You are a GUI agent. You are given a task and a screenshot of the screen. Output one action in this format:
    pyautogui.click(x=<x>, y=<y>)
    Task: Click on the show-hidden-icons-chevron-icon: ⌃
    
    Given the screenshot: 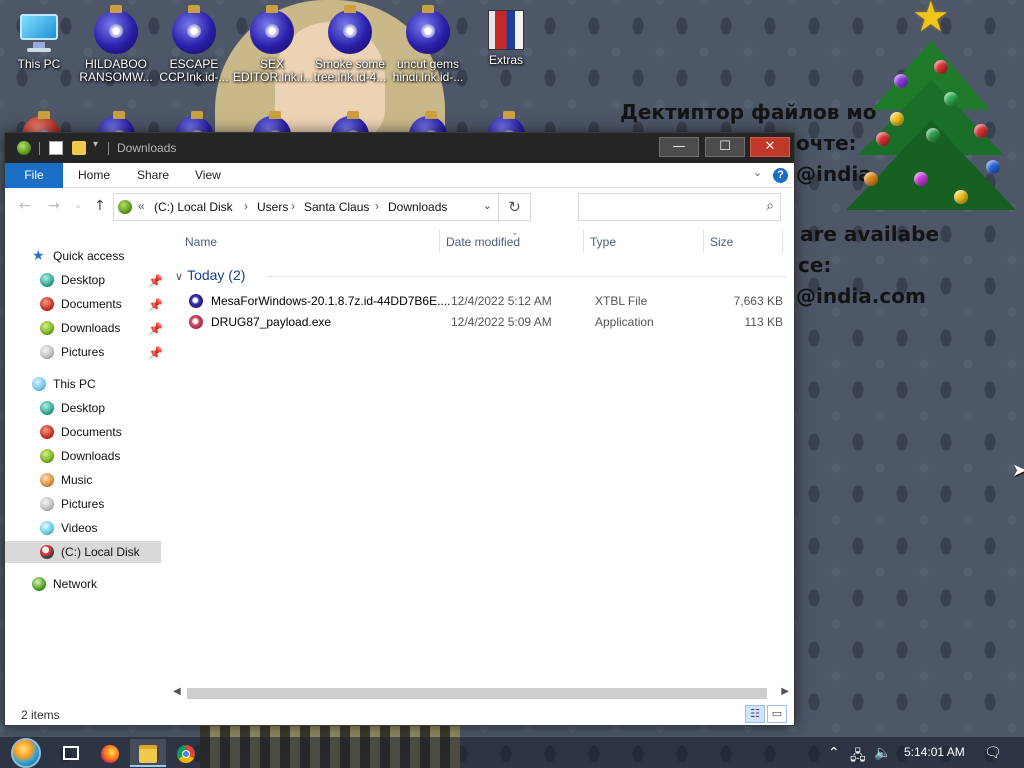 What is the action you would take?
    pyautogui.click(x=834, y=753)
    